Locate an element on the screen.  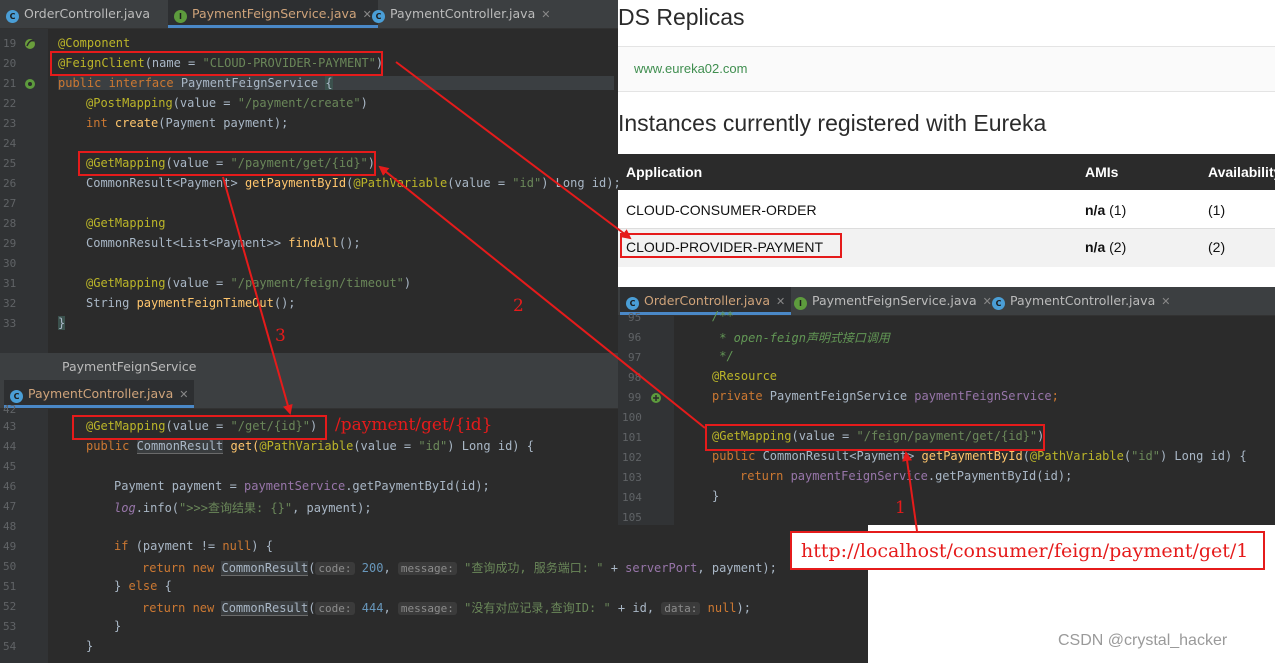
code-line-97: */ is located at coordinates (723, 356).